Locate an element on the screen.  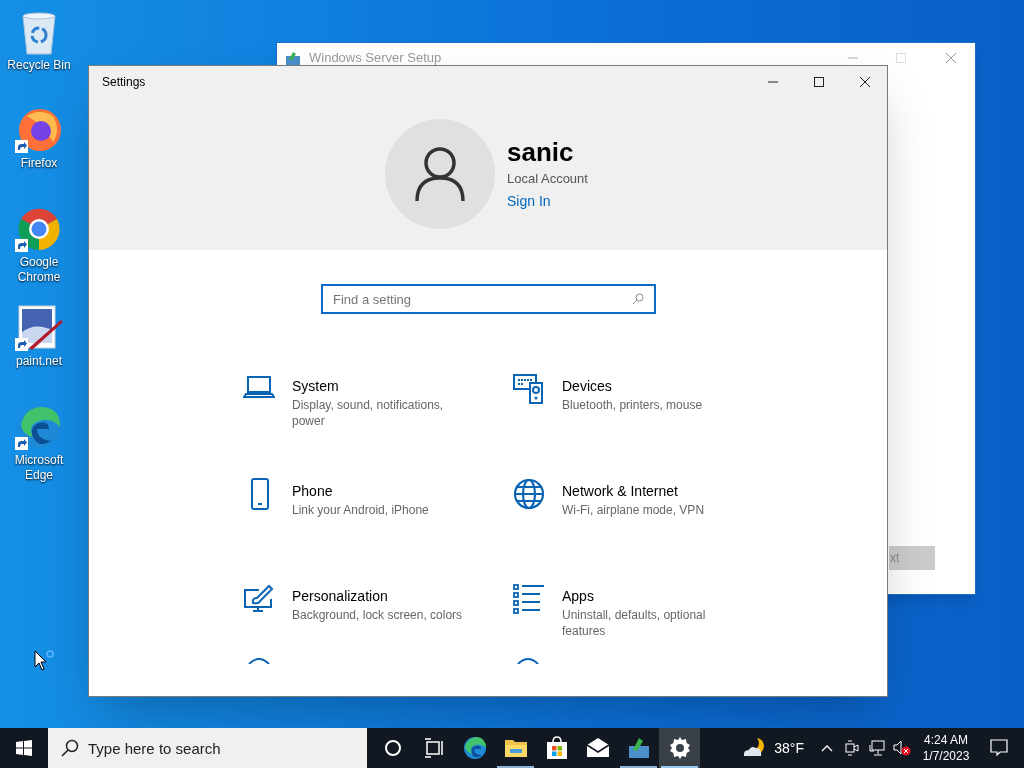
category-description: Bluetooth, printers, mouse is located at coordinates (633, 405).